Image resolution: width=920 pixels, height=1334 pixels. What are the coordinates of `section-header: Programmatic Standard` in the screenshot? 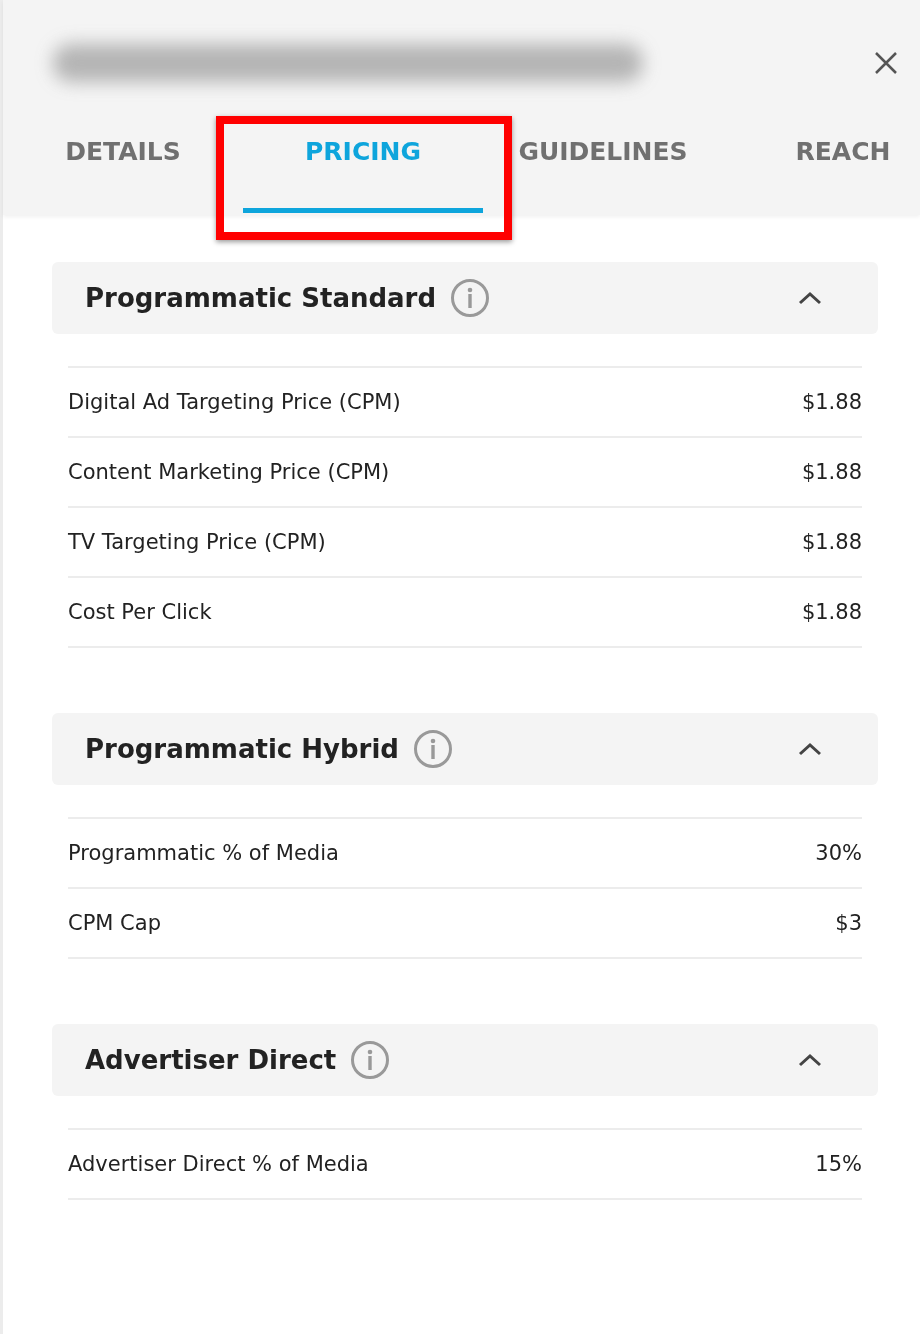 It's located at (465, 298).